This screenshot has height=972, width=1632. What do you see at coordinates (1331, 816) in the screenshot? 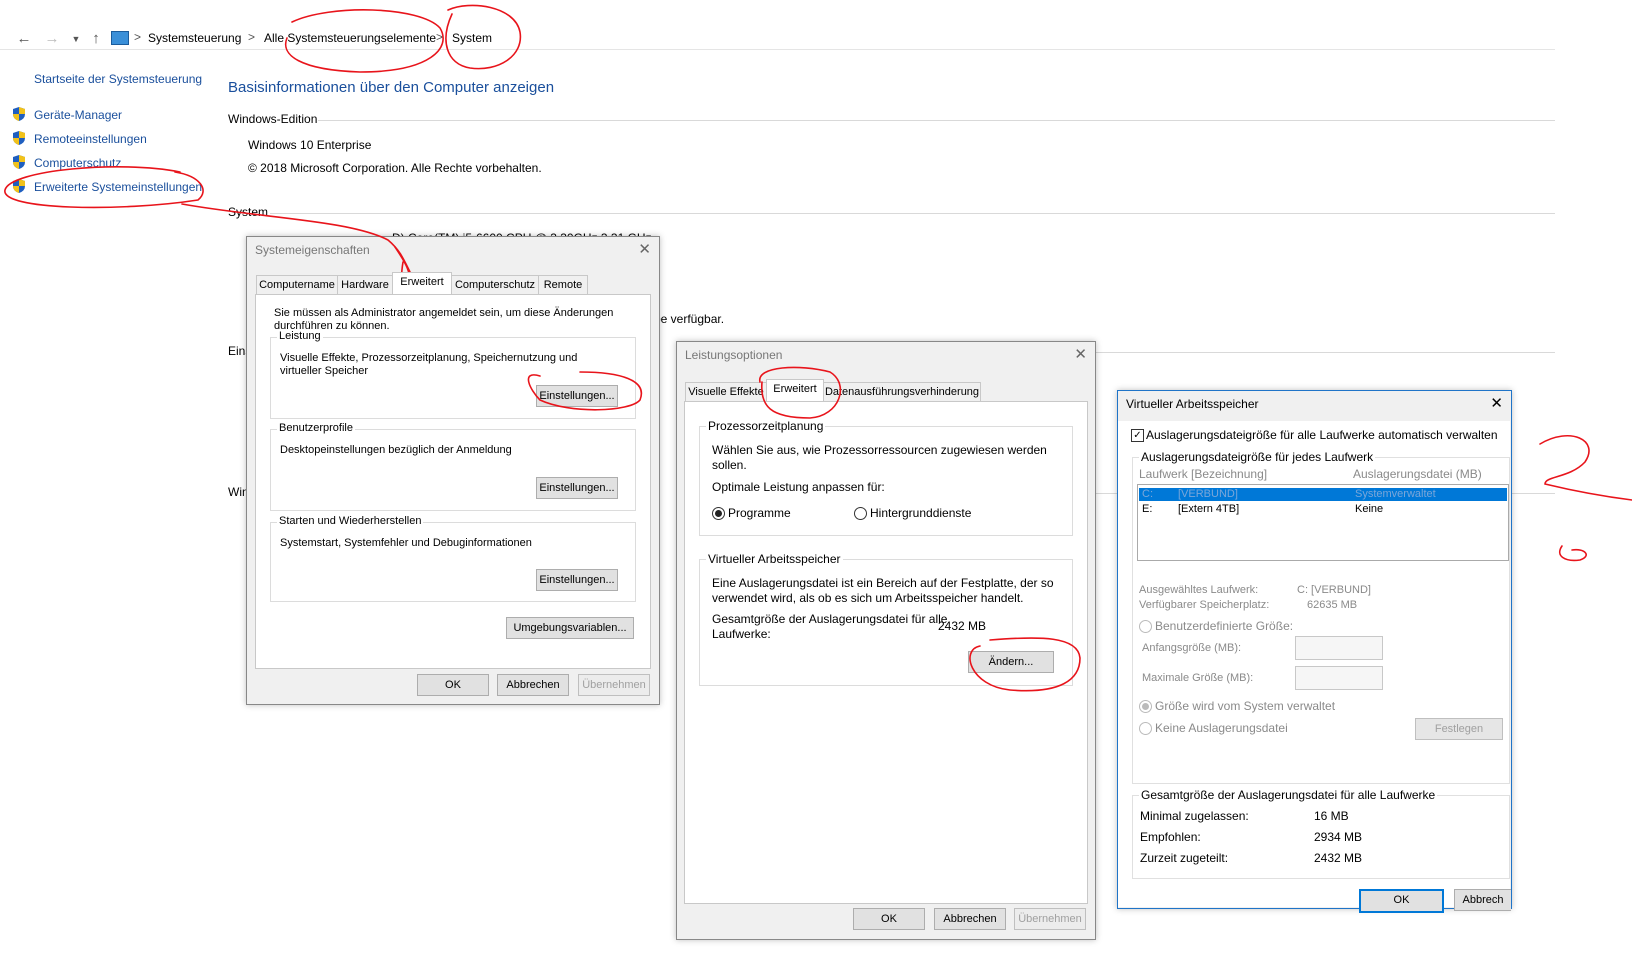
I see `min-allowed-value: 16 MB` at bounding box center [1331, 816].